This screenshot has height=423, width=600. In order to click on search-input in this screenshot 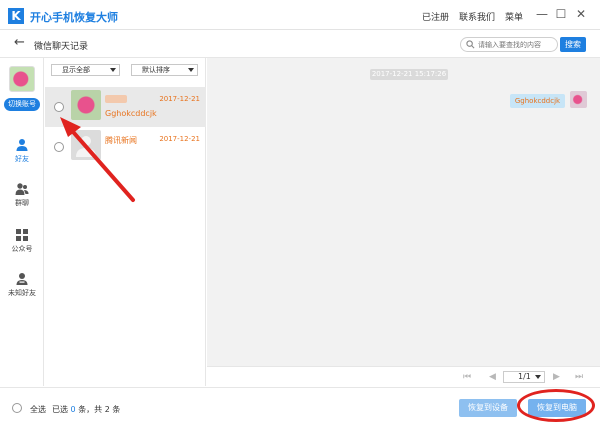, I will do `click(517, 44)`.